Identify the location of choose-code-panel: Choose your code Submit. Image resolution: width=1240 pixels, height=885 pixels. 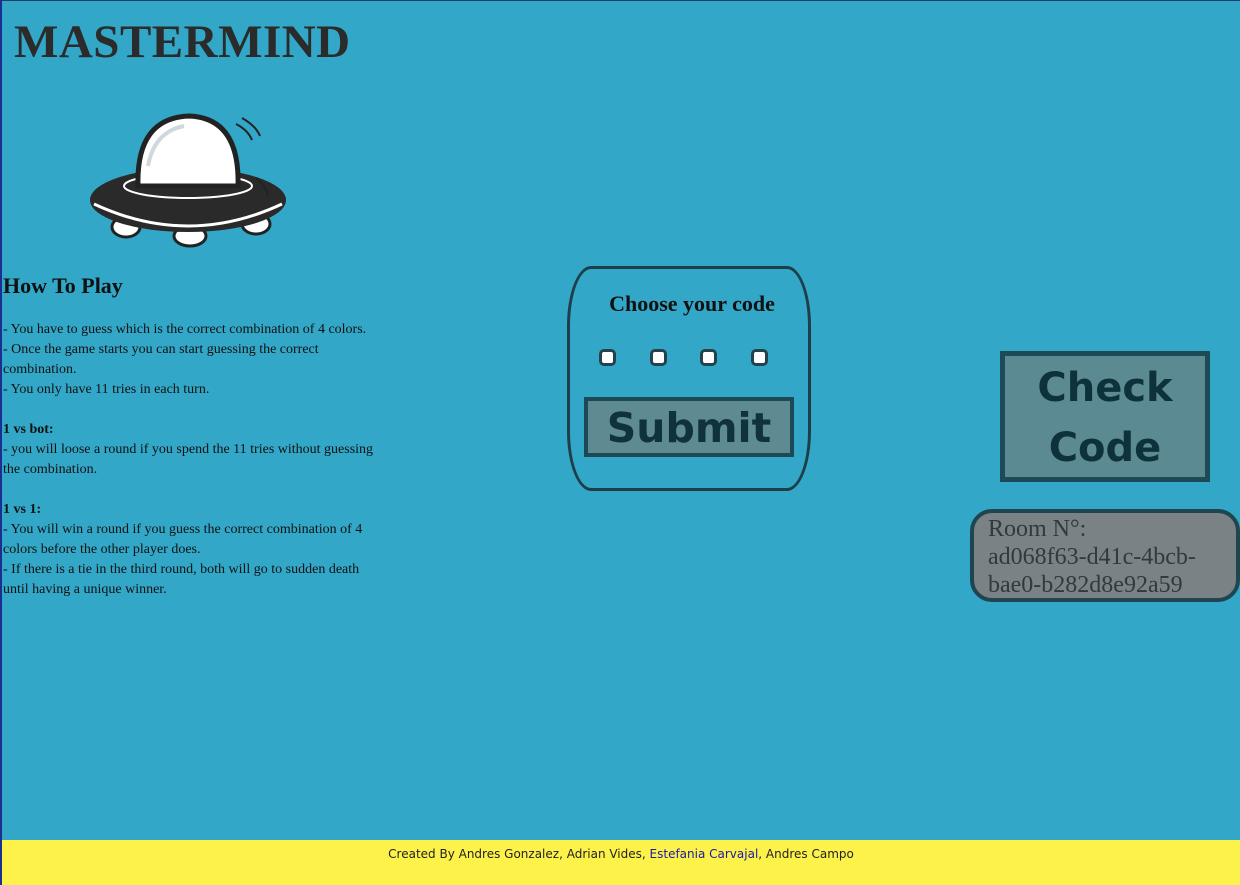
(689, 378).